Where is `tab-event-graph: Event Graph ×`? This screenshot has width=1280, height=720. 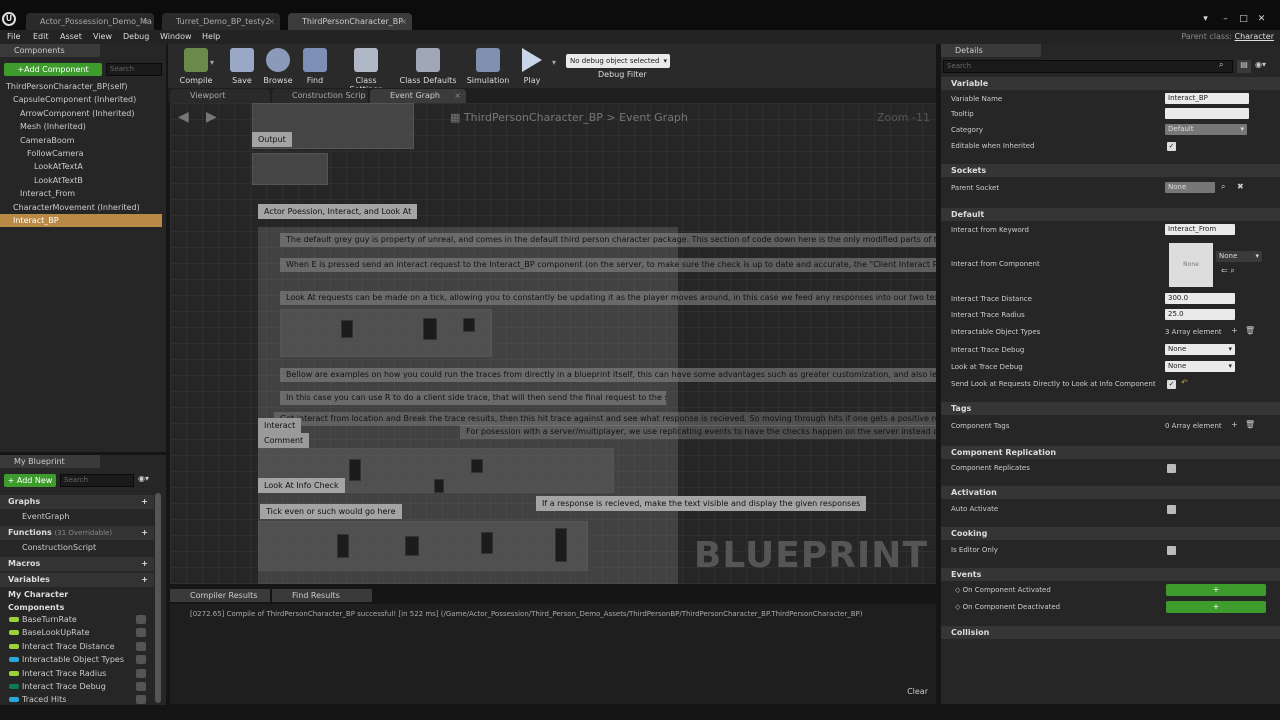 tab-event-graph: Event Graph × is located at coordinates (418, 96).